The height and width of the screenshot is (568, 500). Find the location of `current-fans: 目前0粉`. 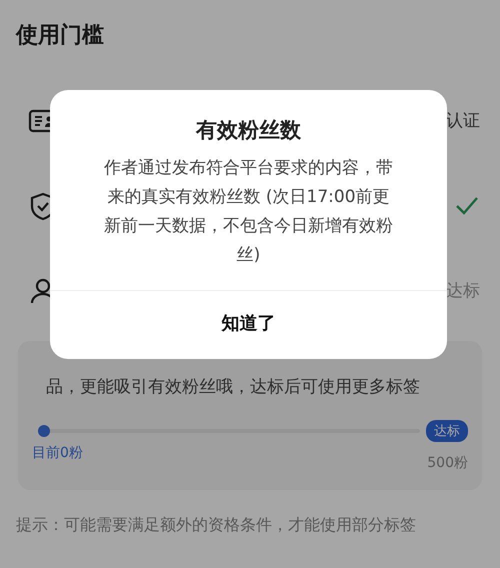

current-fans: 目前0粉 is located at coordinates (57, 453).